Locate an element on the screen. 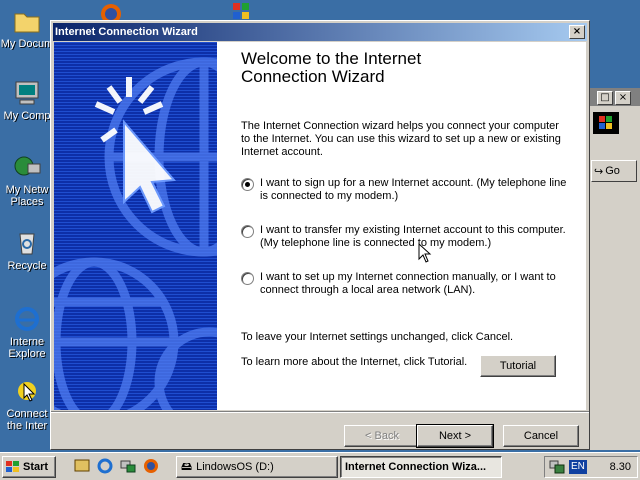 This screenshot has height=480, width=640. desktop-icon-my-computer: My Comp is located at coordinates (27, 100).